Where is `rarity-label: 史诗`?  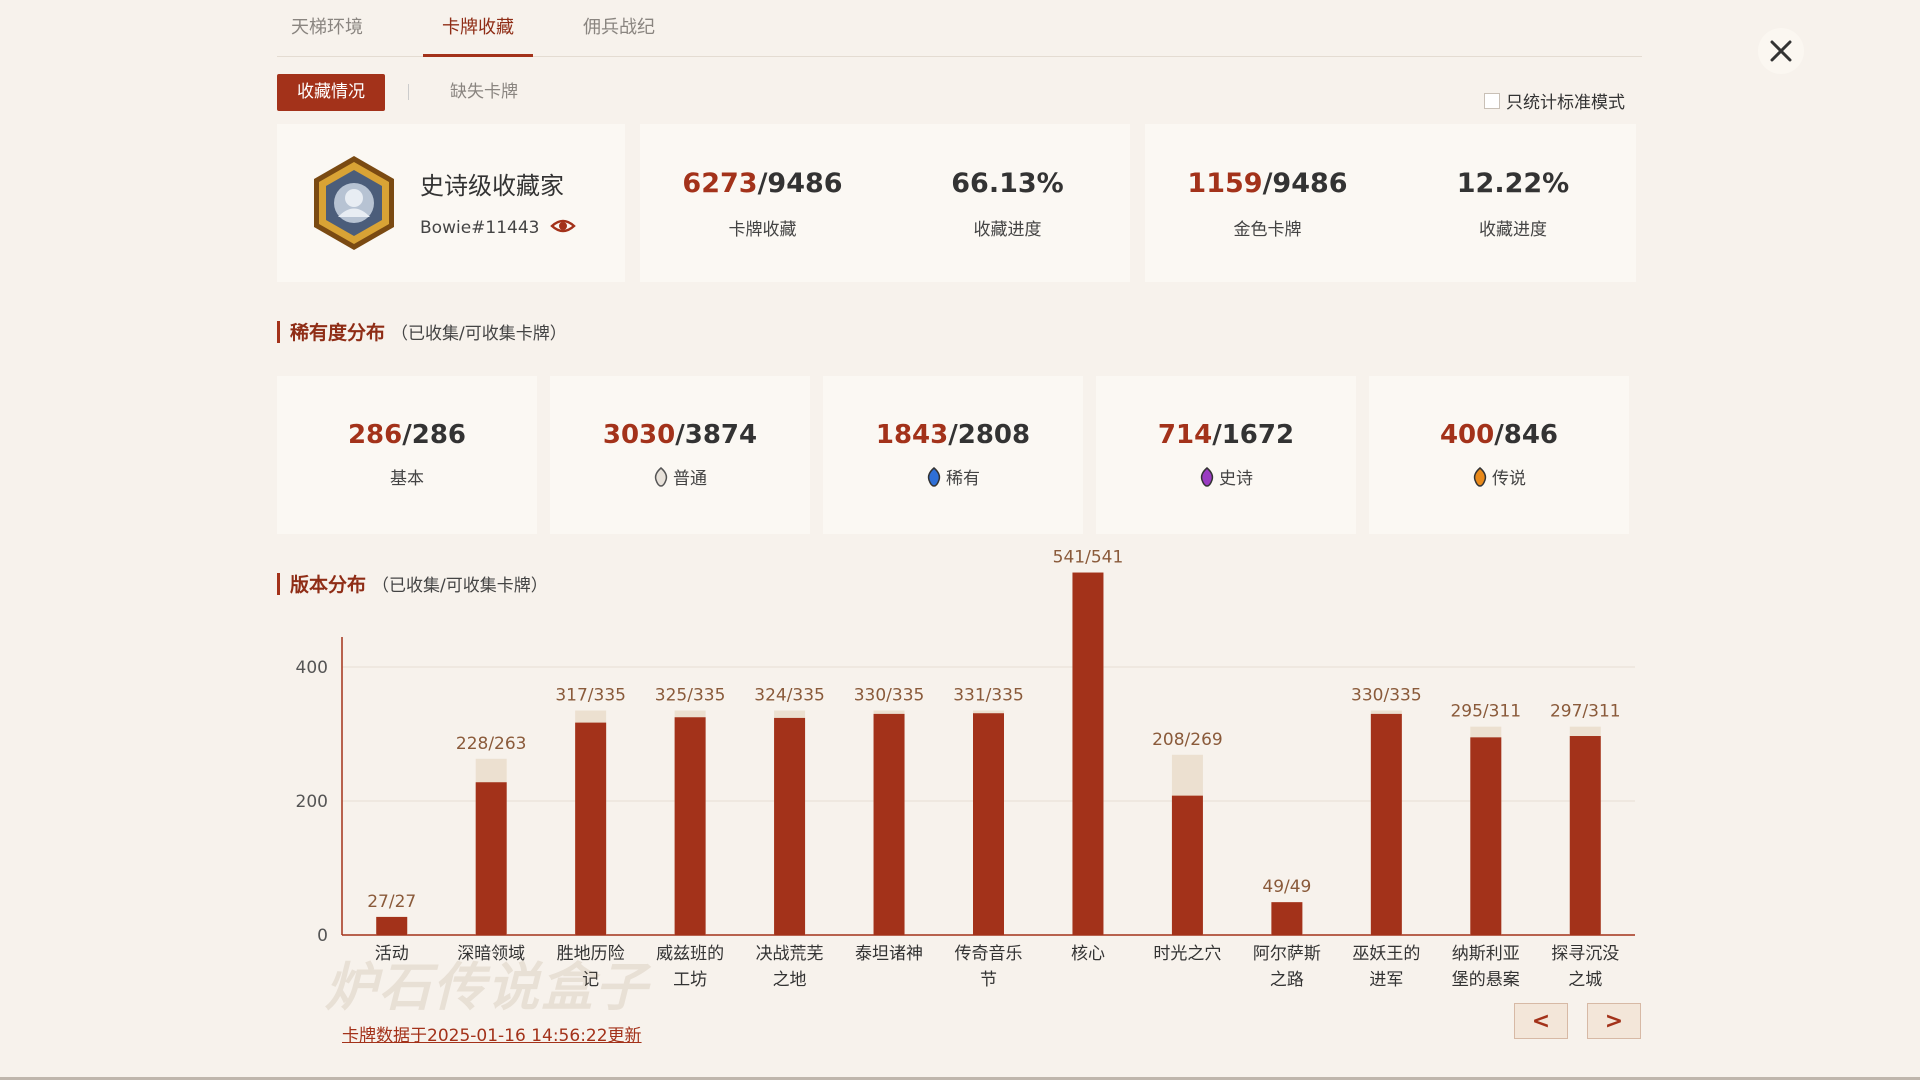
rarity-label: 史诗 is located at coordinates (1236, 479).